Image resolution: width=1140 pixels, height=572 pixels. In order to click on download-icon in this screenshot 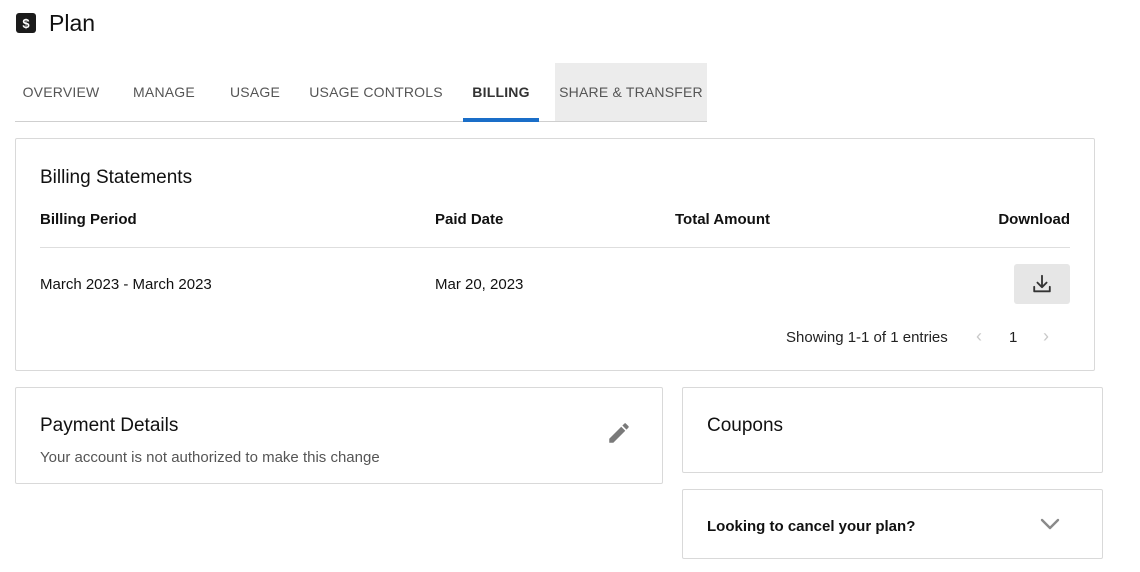, I will do `click(1042, 283)`.